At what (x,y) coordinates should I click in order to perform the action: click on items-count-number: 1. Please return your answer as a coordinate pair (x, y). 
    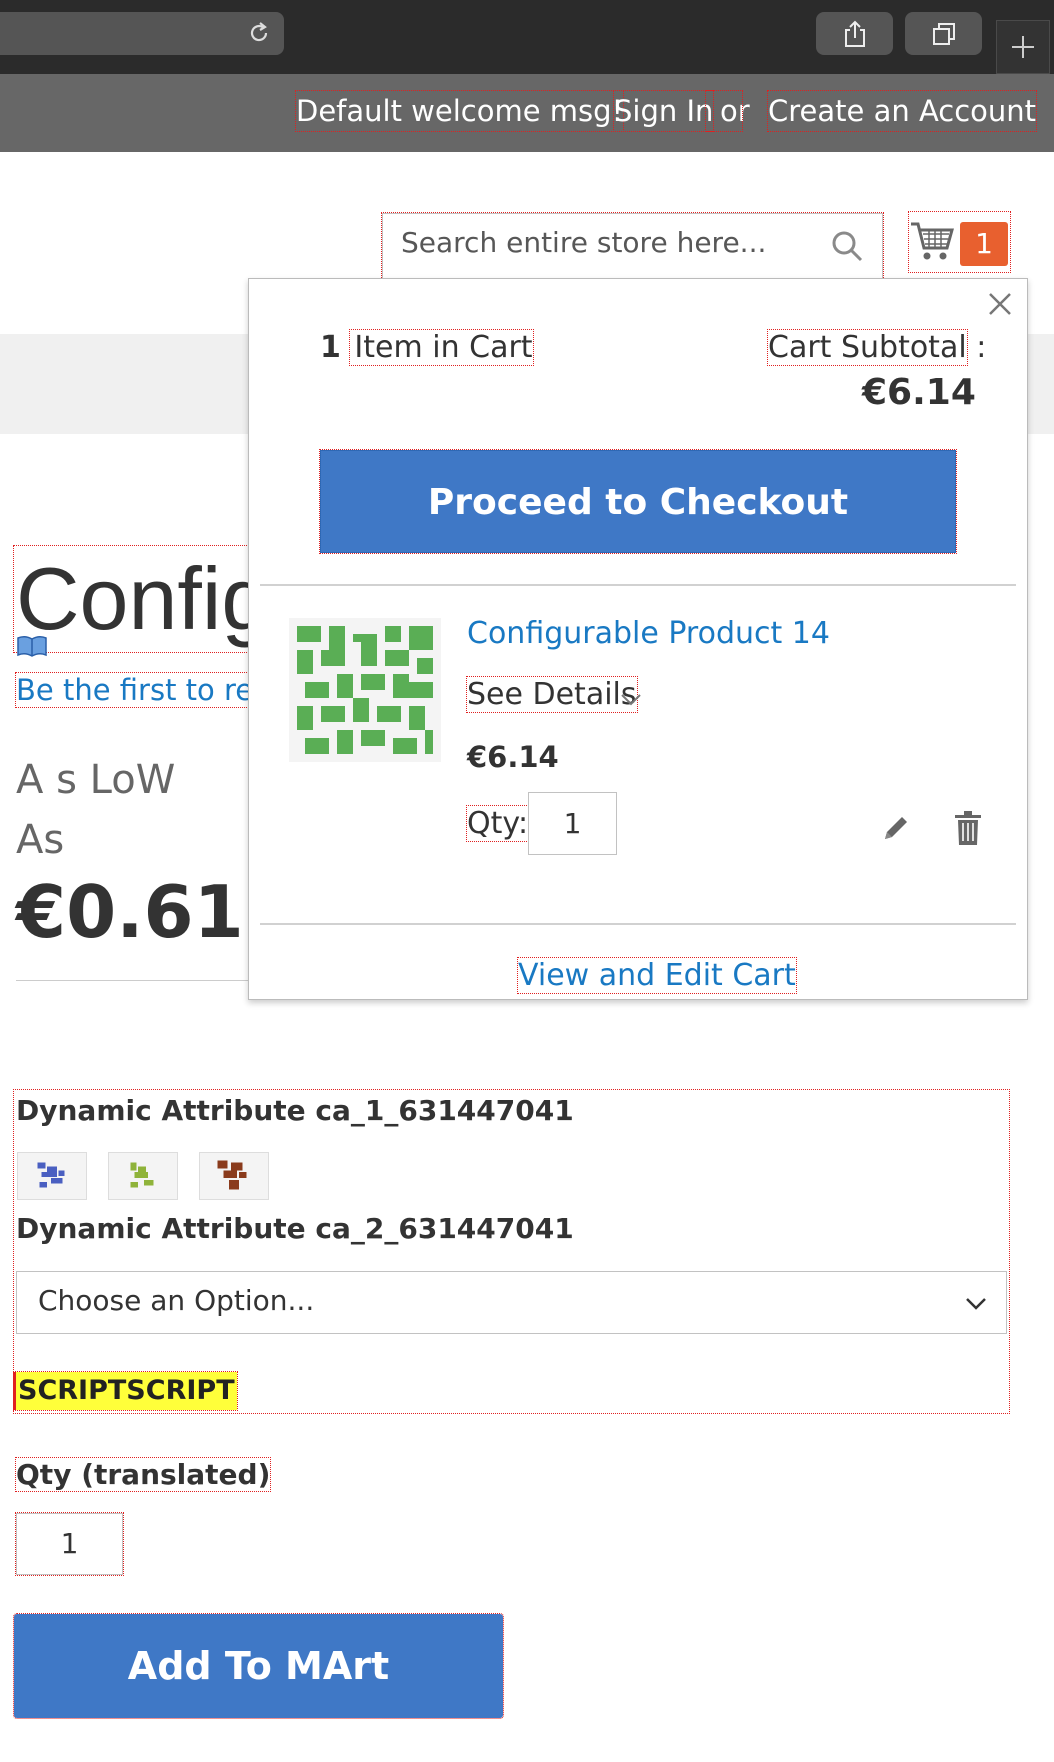
    Looking at the image, I should click on (330, 347).